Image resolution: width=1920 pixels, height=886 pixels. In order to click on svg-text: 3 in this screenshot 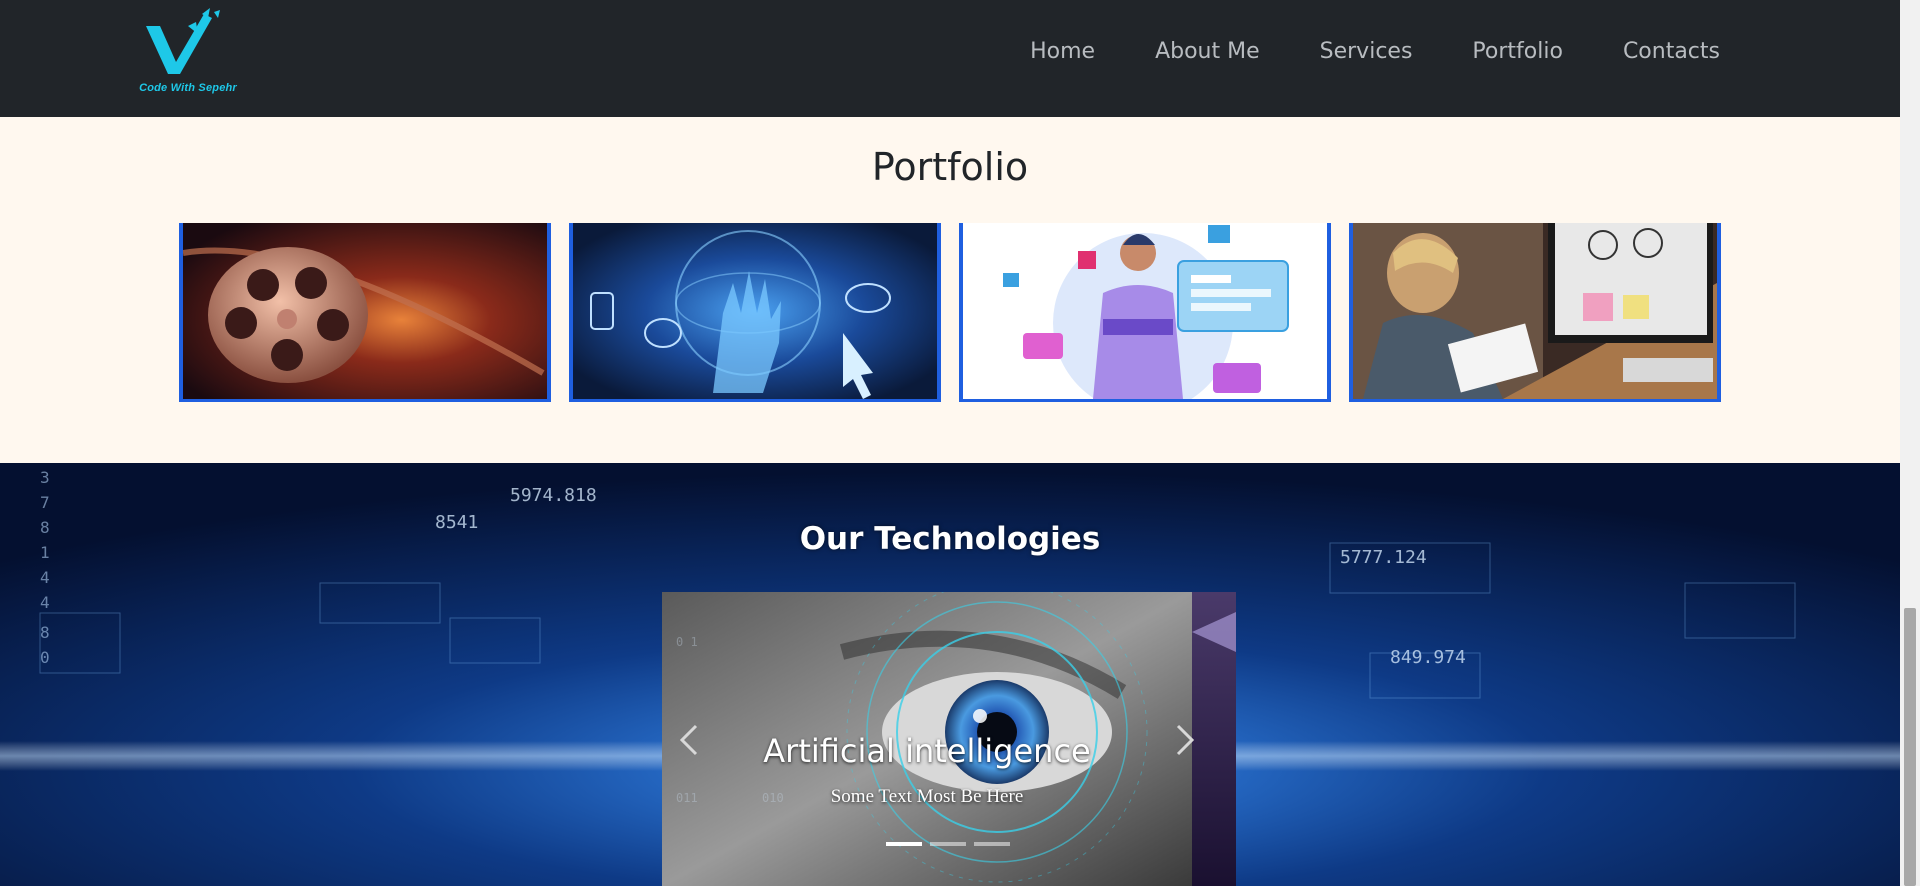, I will do `click(45, 477)`.